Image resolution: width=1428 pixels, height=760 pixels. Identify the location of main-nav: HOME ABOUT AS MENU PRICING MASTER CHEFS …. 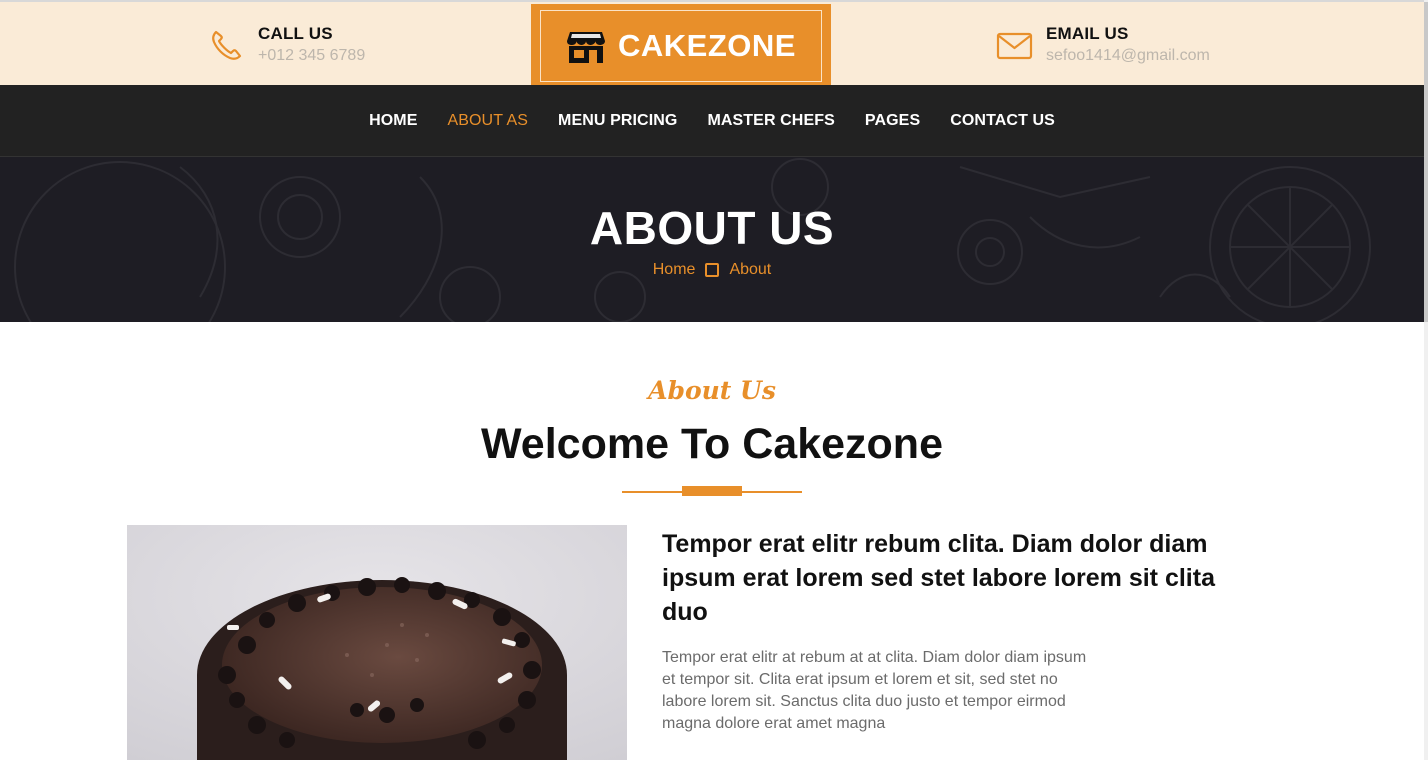
(712, 121).